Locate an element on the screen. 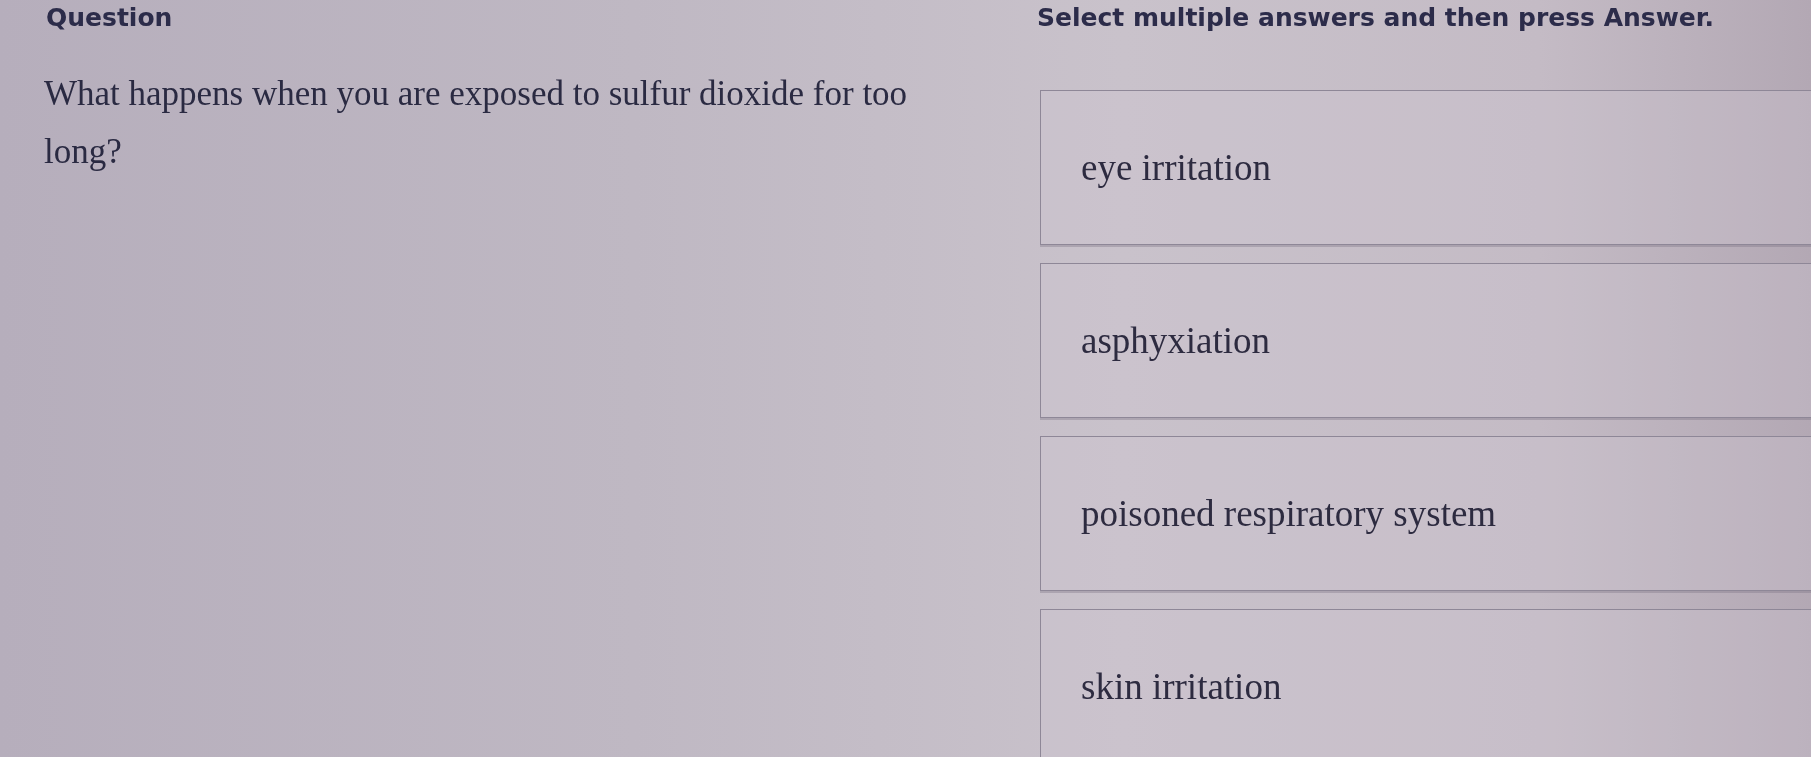 The image size is (1811, 757). question-text: What happens when you are exposed to sulfur dioxide for too long? is located at coordinates (476, 123).